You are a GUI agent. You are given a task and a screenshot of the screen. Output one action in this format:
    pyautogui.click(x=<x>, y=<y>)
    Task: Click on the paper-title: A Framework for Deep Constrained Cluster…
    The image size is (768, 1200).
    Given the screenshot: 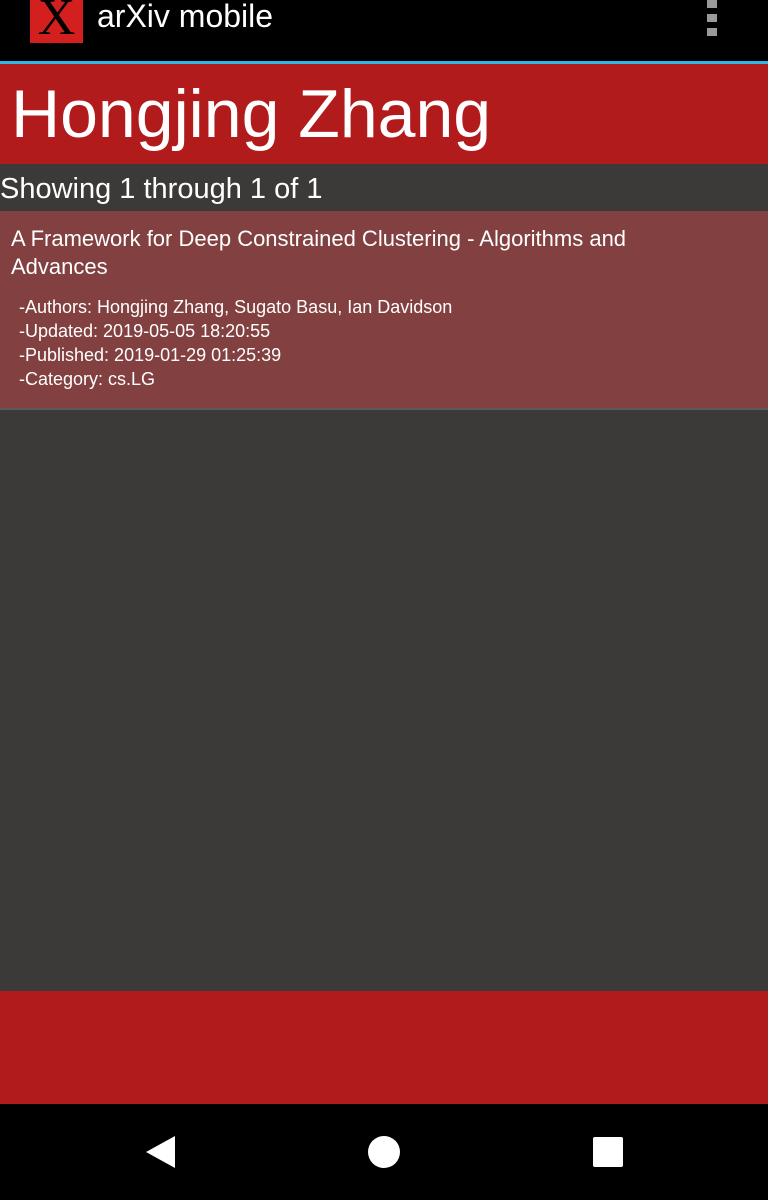 What is the action you would take?
    pyautogui.click(x=319, y=252)
    